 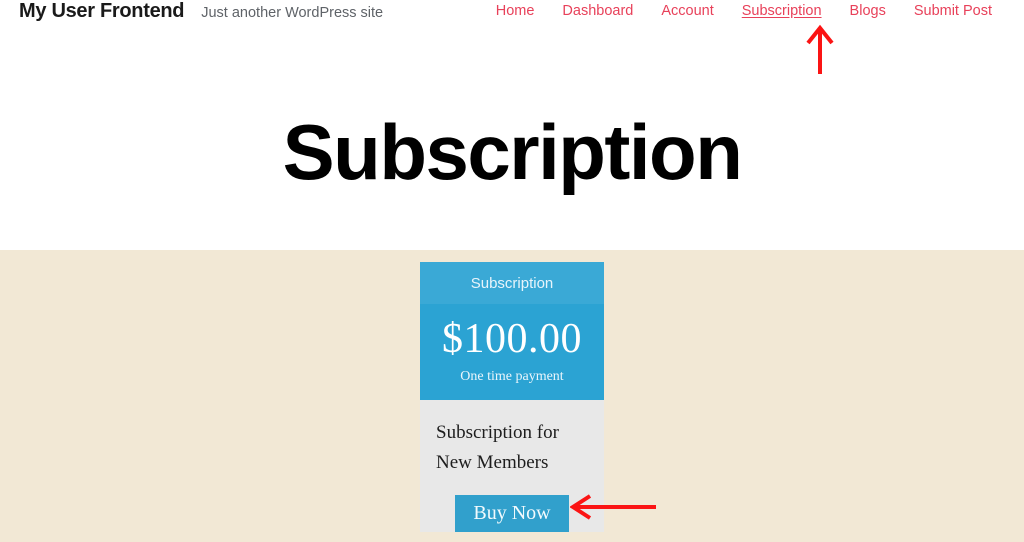 I want to click on site-title: My User Frontend, so click(x=102, y=11).